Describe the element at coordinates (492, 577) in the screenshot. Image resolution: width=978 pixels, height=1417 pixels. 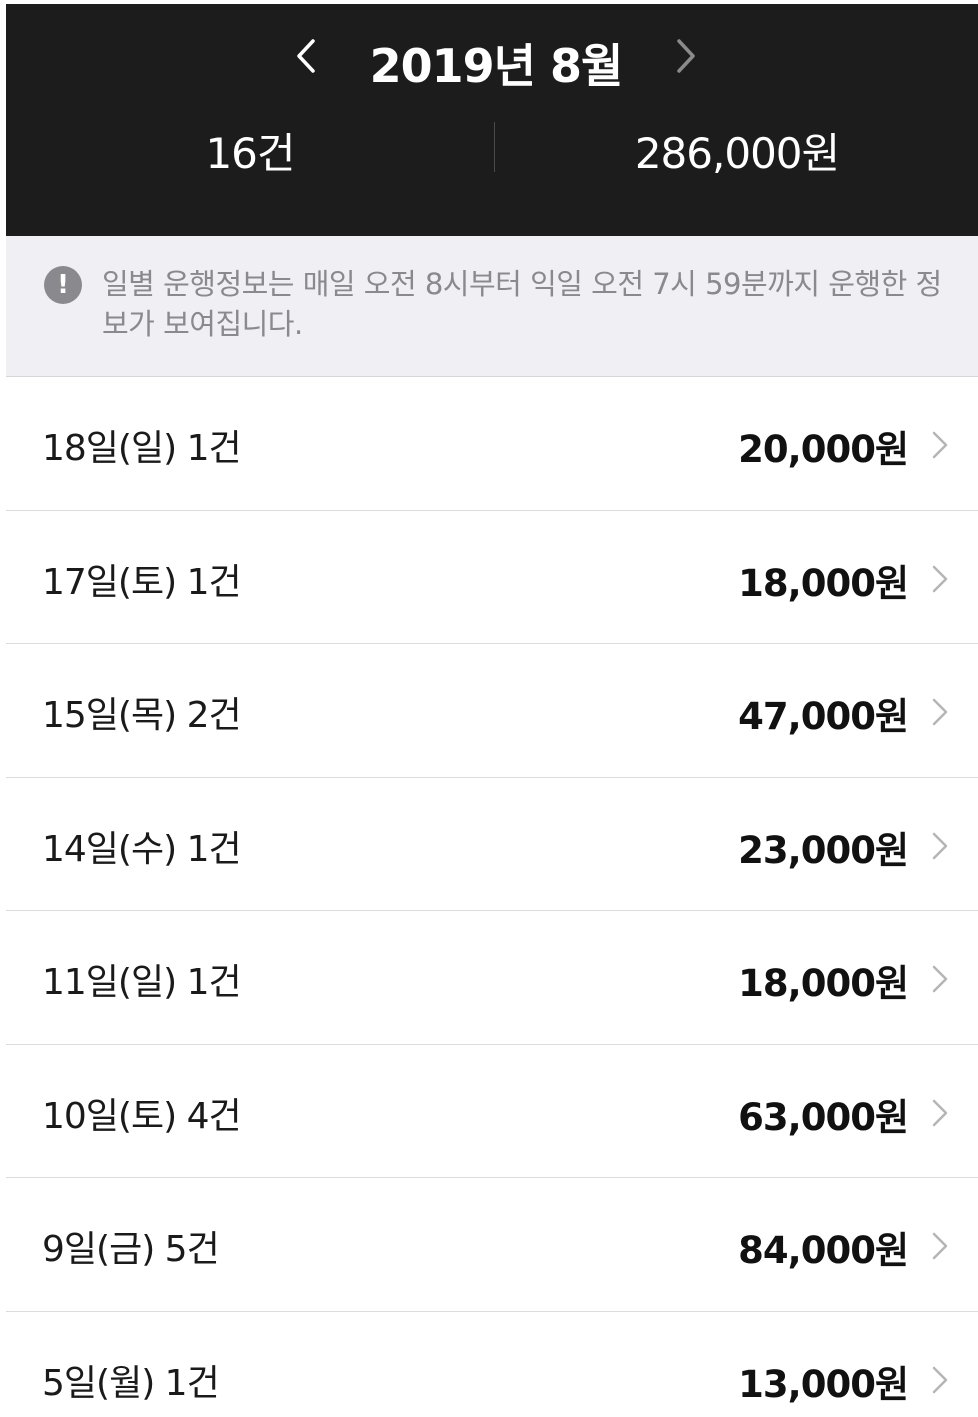
I see `day-row: 17일(토) 1건 18,000원` at that location.